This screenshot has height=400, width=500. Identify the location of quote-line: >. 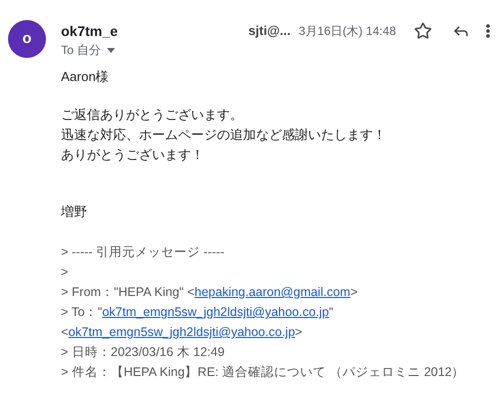
(65, 272).